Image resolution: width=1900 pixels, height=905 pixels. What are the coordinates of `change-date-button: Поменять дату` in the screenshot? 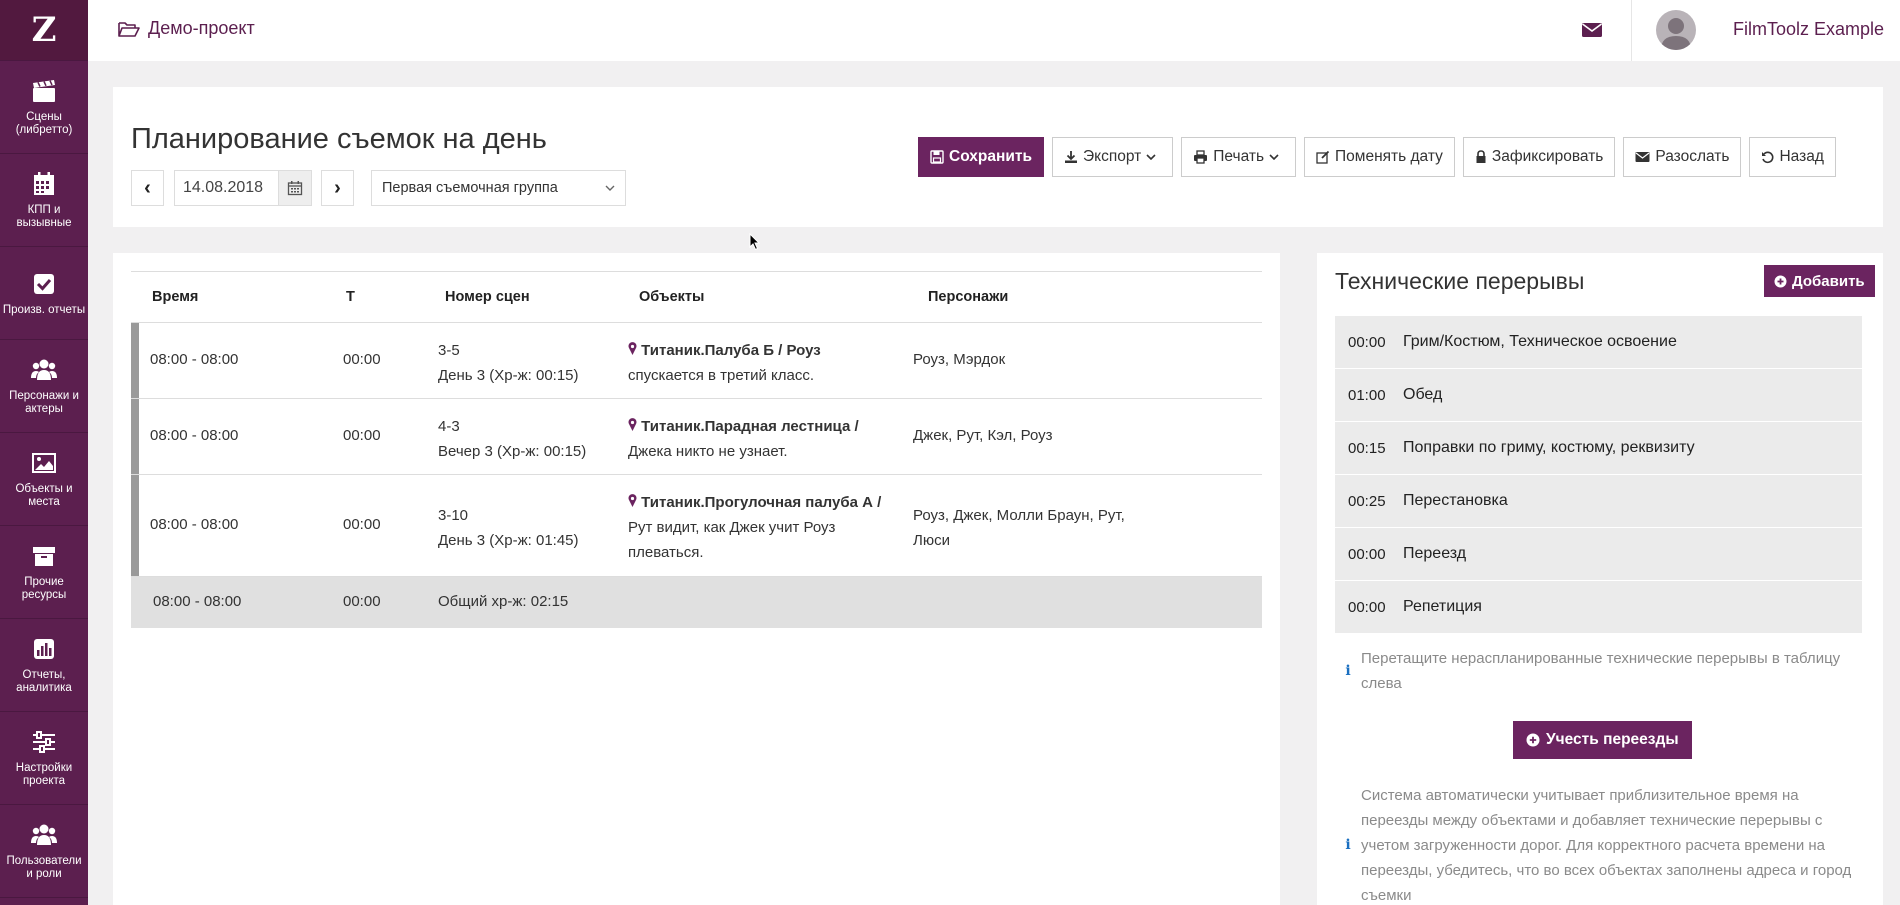 It's located at (1379, 157).